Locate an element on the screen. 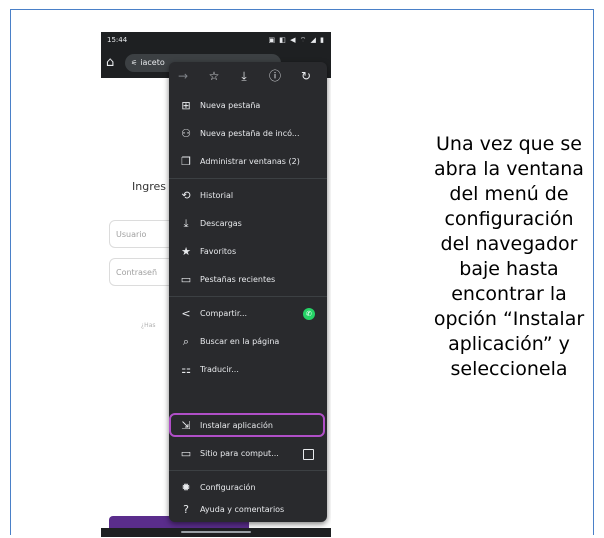 The height and width of the screenshot is (538, 604). instruction-line: del navegador is located at coordinates (509, 244).